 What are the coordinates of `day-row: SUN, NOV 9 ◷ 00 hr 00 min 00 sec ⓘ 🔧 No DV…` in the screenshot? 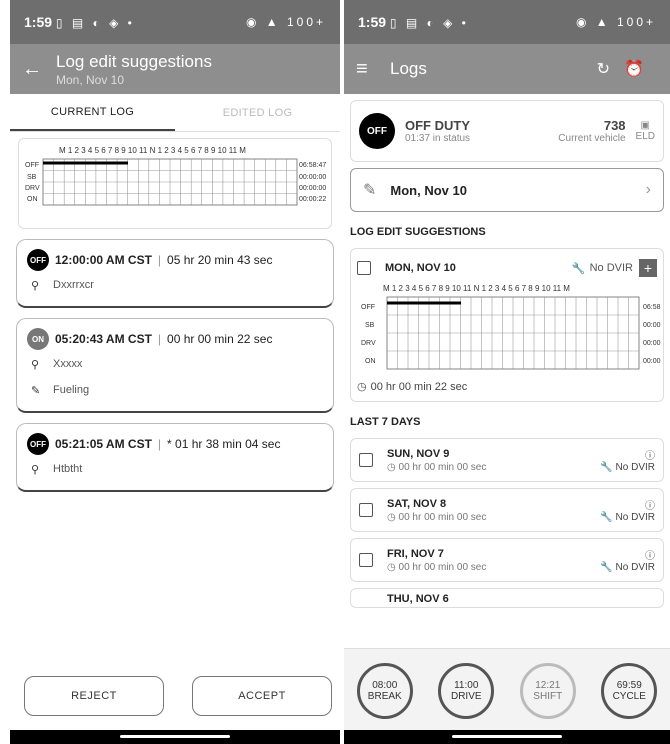 It's located at (507, 460).